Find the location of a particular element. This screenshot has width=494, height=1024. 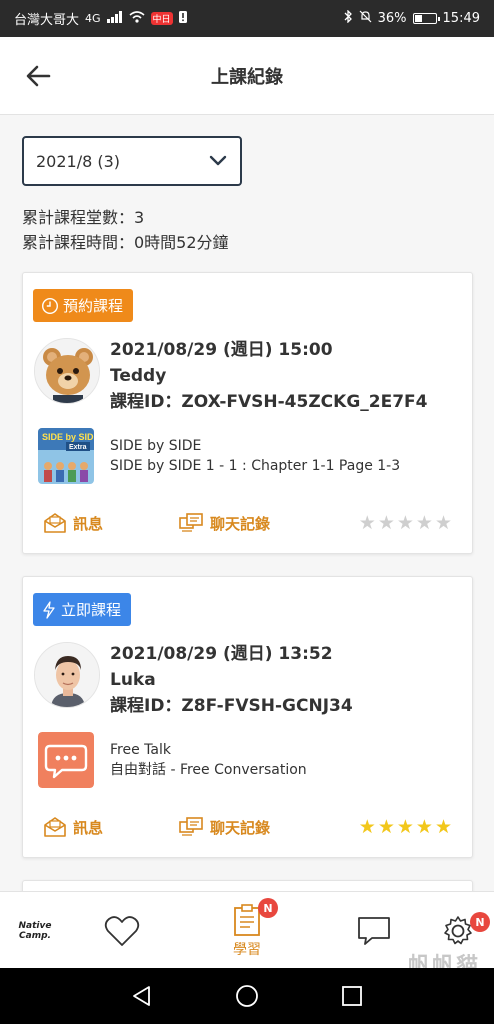

bear-avatar-image is located at coordinates (67, 371).